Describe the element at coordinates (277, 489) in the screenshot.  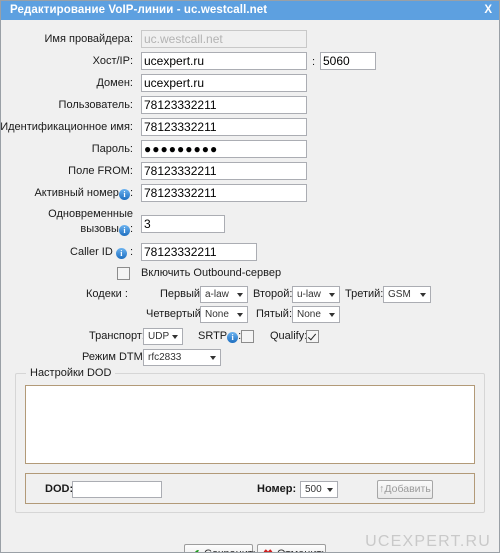
I see `dod-number-label: Номер:` at that location.